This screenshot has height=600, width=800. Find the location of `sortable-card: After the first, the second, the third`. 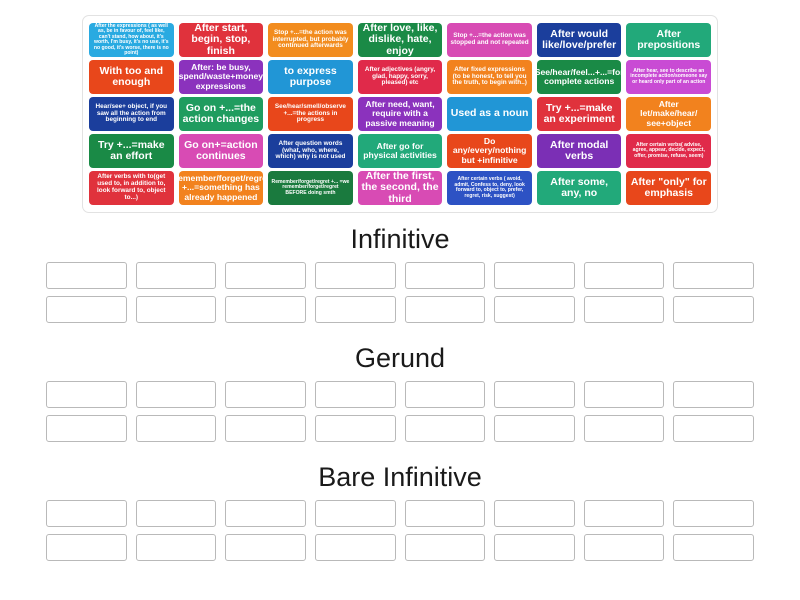

sortable-card: After the first, the second, the third is located at coordinates (400, 188).